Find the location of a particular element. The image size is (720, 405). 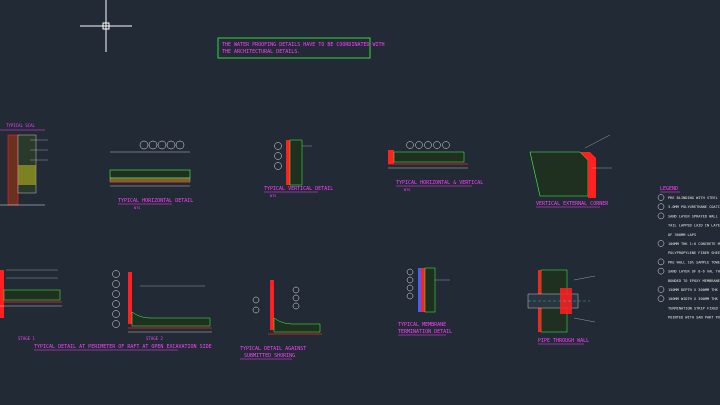

vertical-detail: TYPICAL VERTICAL DETAIL NTS is located at coordinates (298, 168).